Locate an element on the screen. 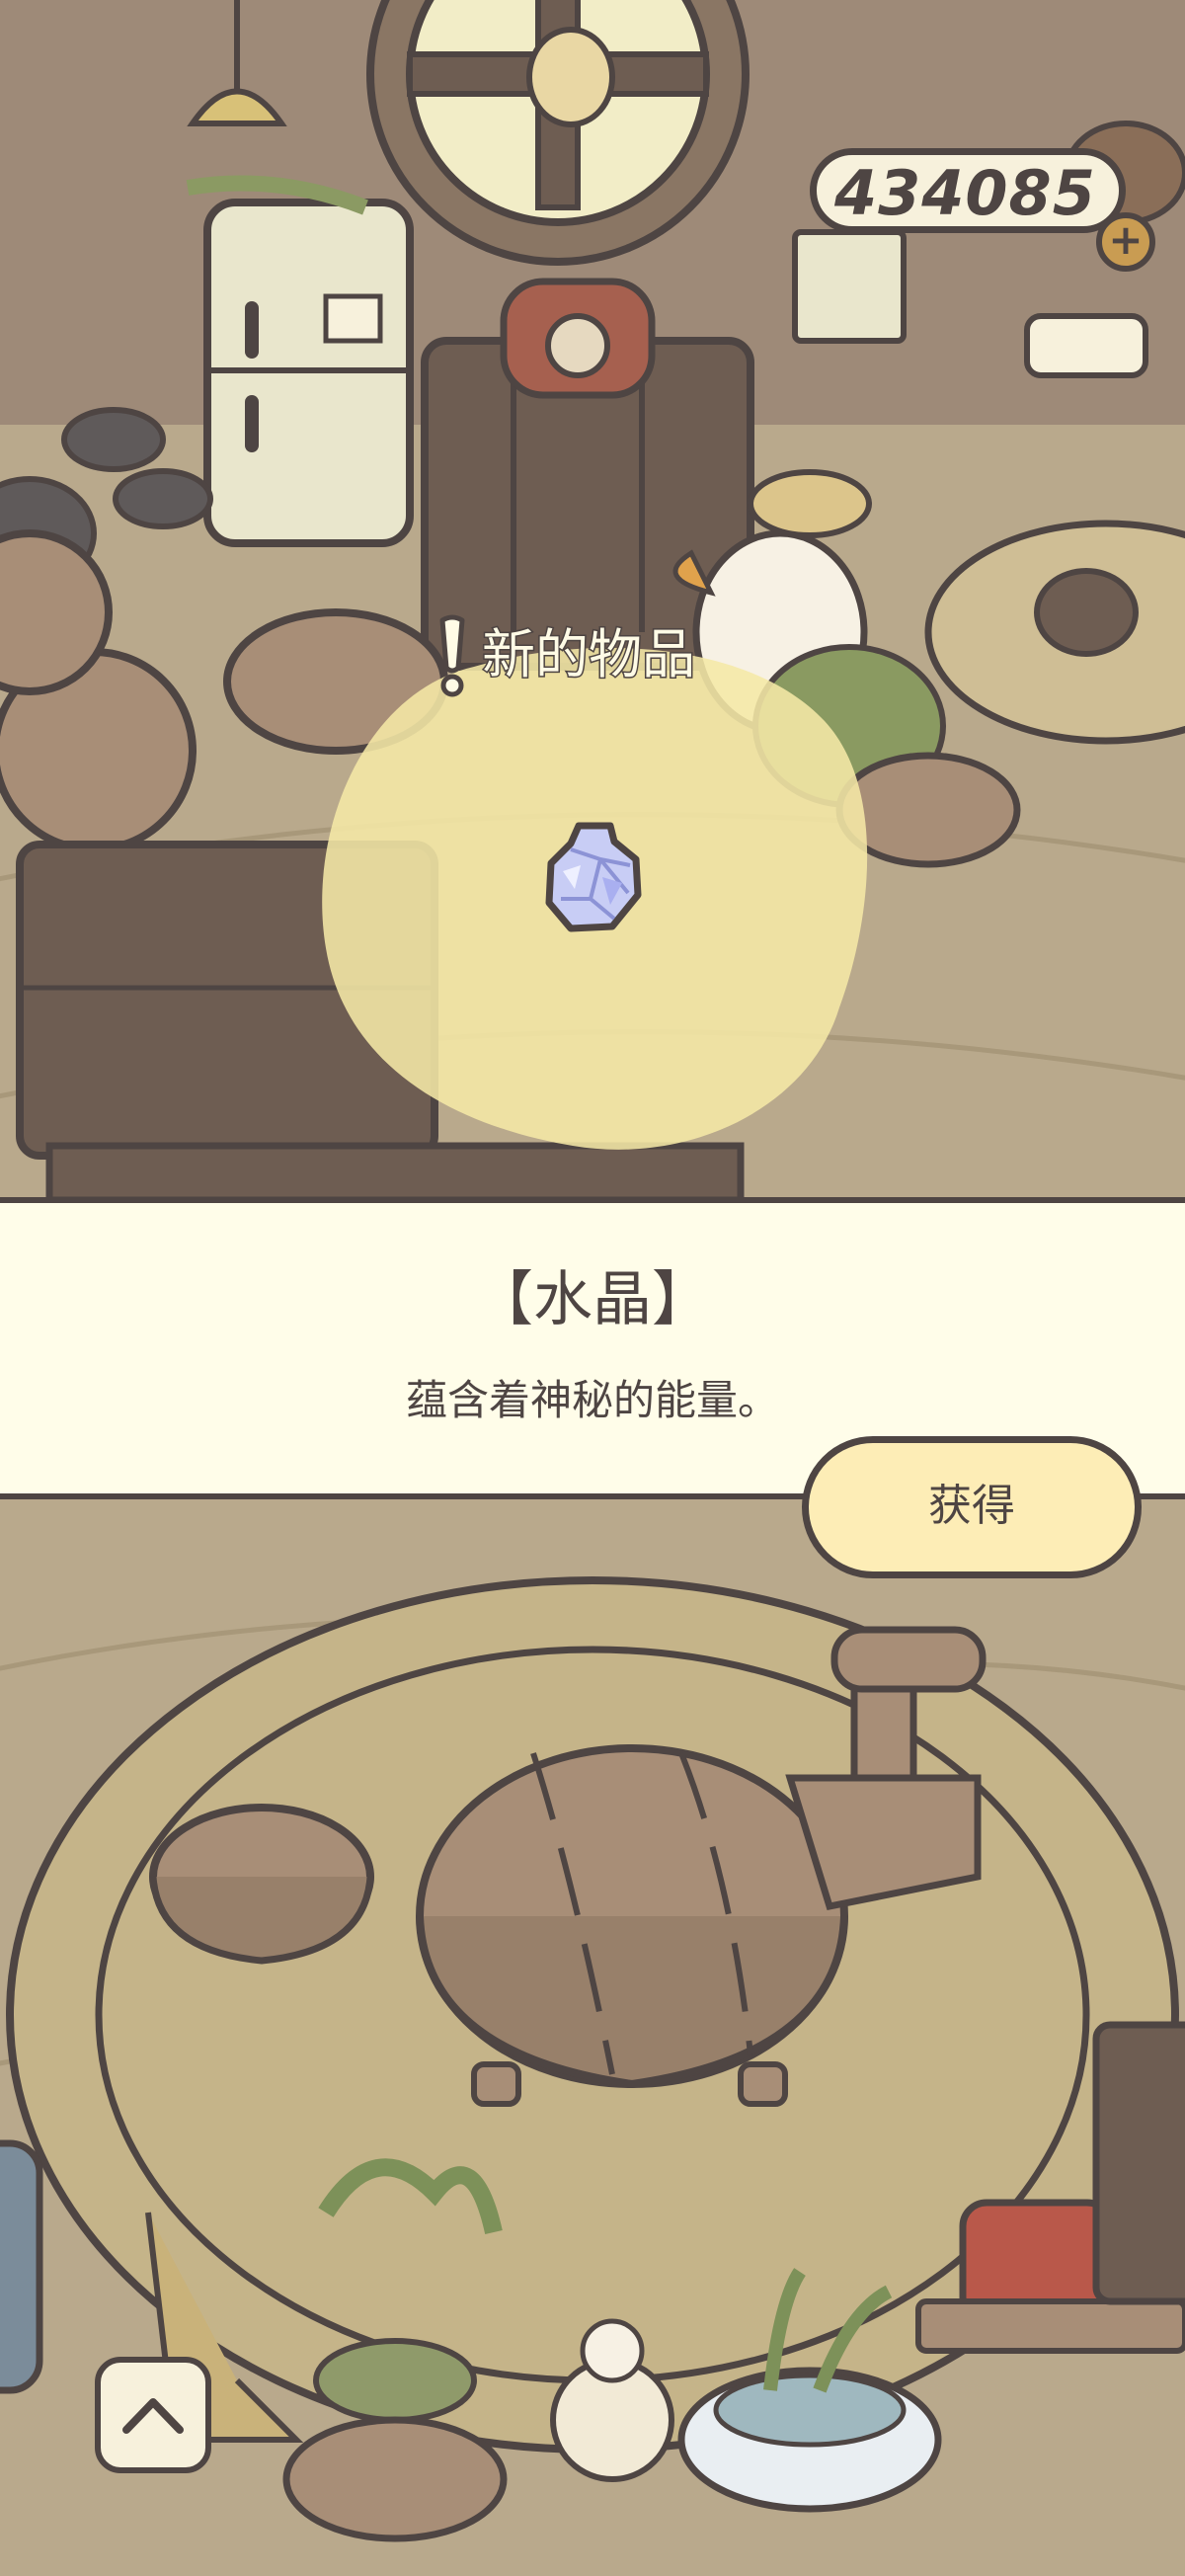 The image size is (1185, 2576). crystal-icon is located at coordinates (594, 877).